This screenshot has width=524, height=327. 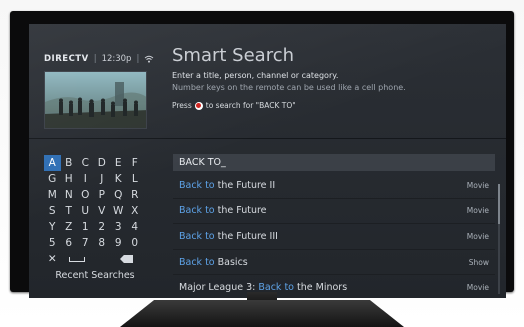 I want to click on key-k: K, so click(x=118, y=179).